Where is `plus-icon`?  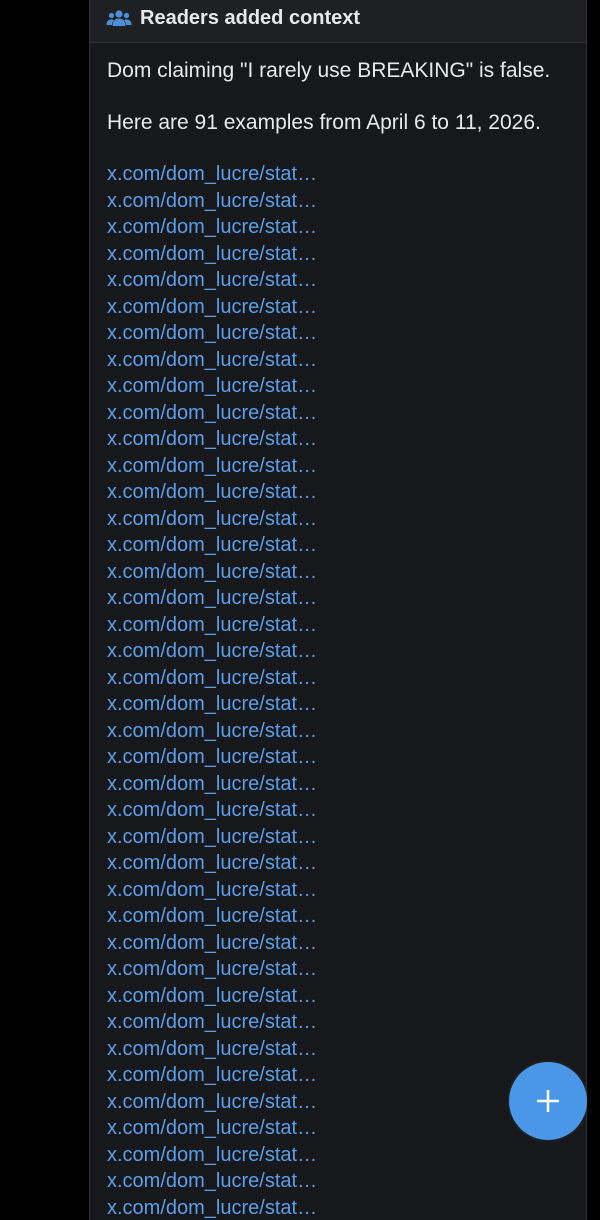 plus-icon is located at coordinates (548, 1101).